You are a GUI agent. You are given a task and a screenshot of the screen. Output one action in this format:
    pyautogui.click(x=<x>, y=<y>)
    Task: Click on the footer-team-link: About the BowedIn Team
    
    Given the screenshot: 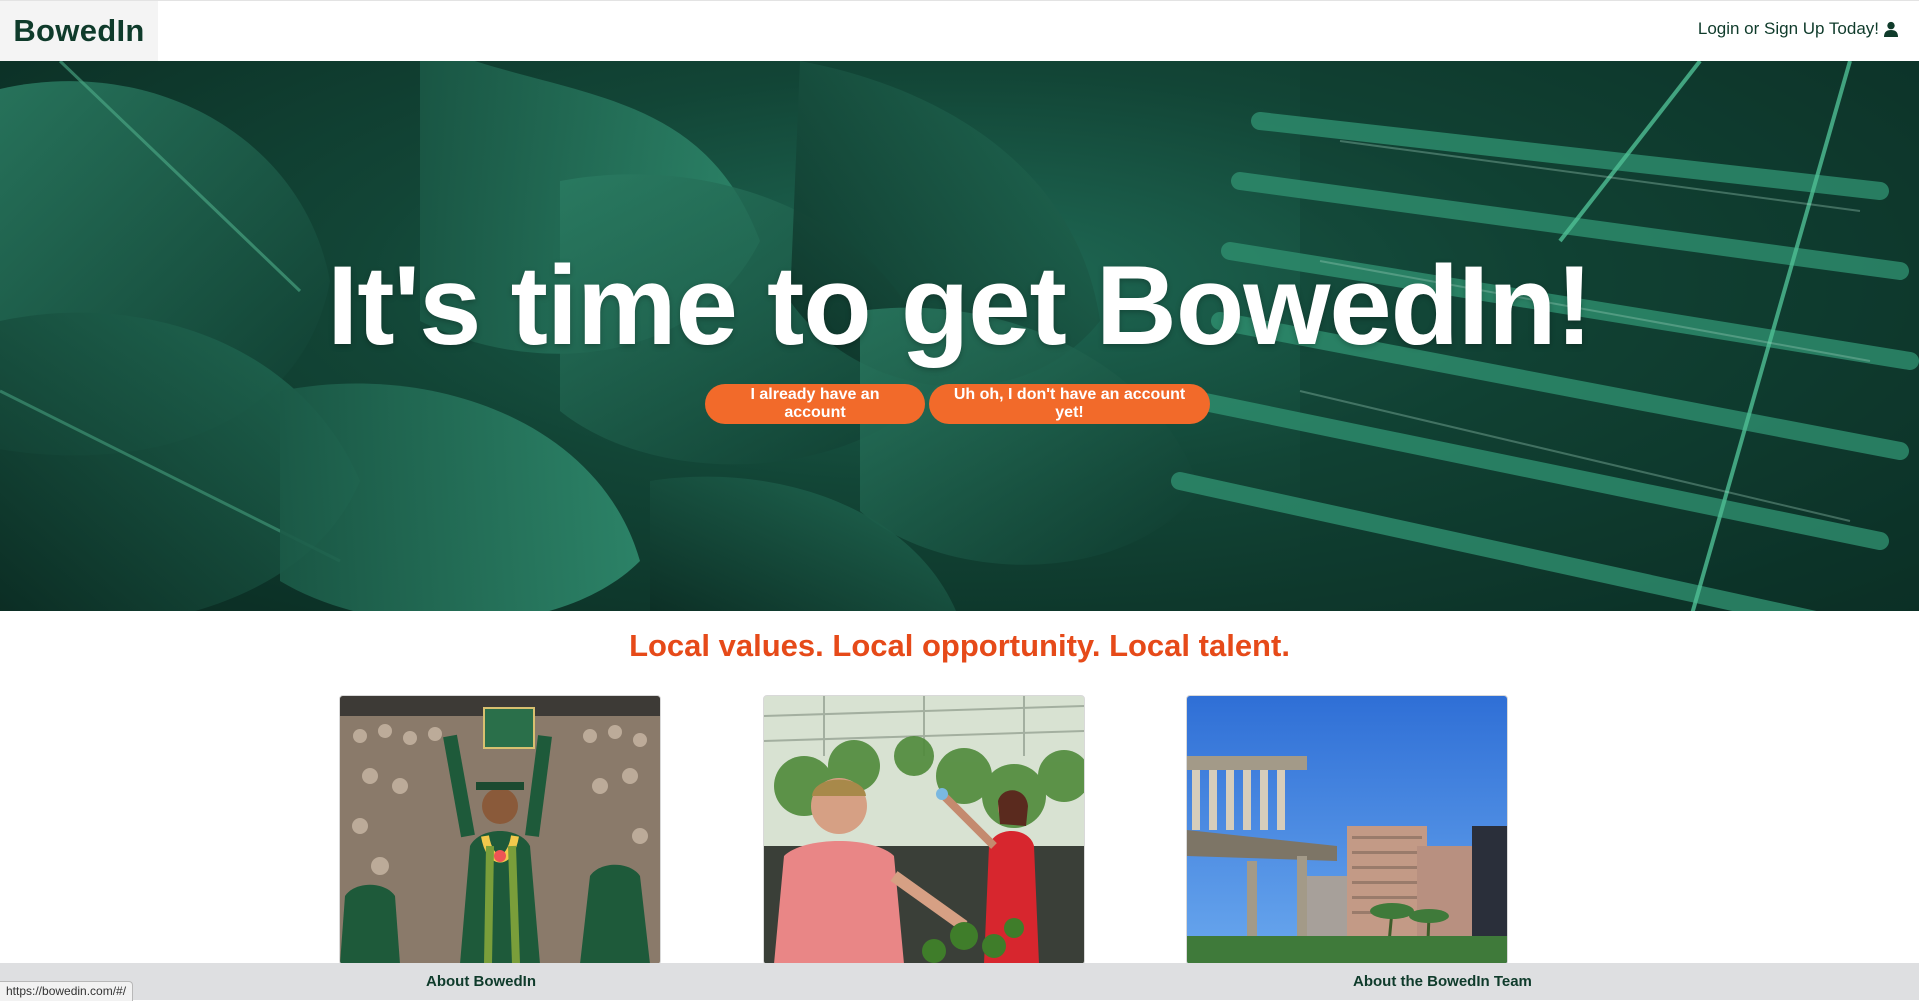 What is the action you would take?
    pyautogui.click(x=1442, y=981)
    